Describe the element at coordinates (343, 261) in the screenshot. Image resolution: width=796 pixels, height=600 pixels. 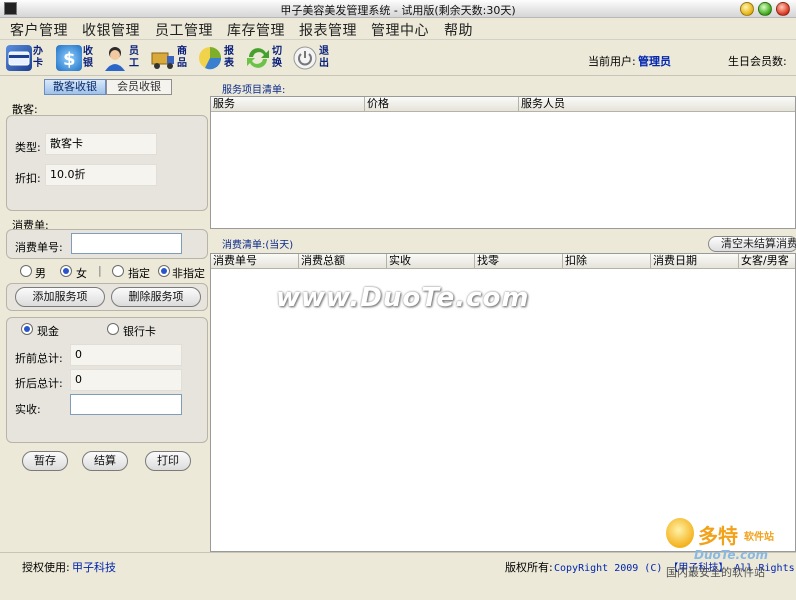
I see `column-total: 消费总额` at that location.